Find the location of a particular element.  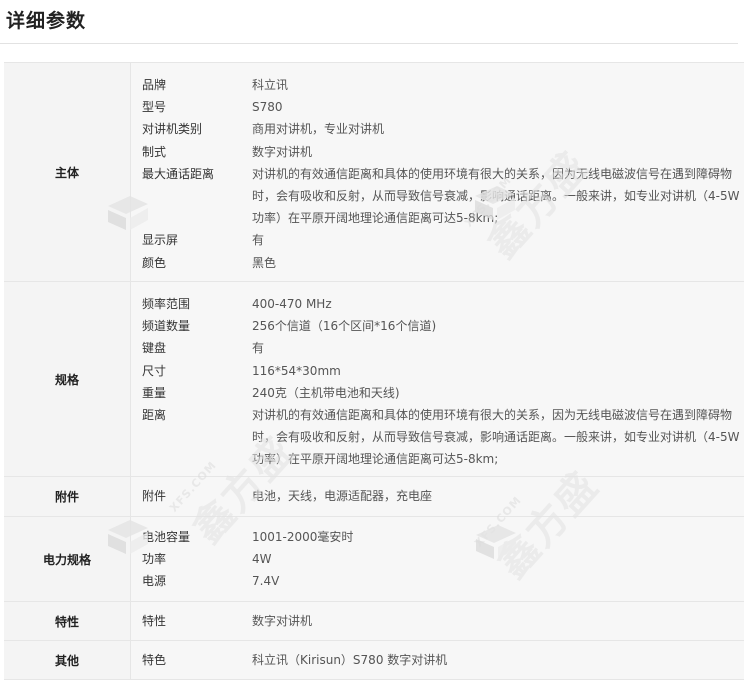

spec-label: 键盘 is located at coordinates (154, 348).